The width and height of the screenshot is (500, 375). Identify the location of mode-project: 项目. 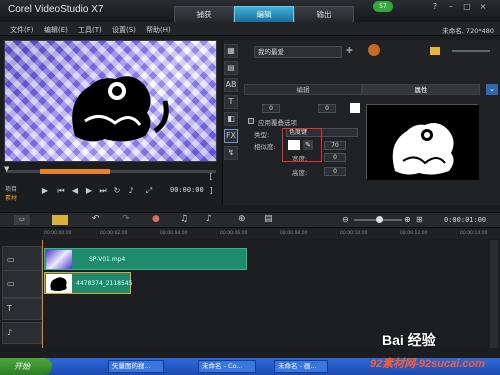
(11, 188).